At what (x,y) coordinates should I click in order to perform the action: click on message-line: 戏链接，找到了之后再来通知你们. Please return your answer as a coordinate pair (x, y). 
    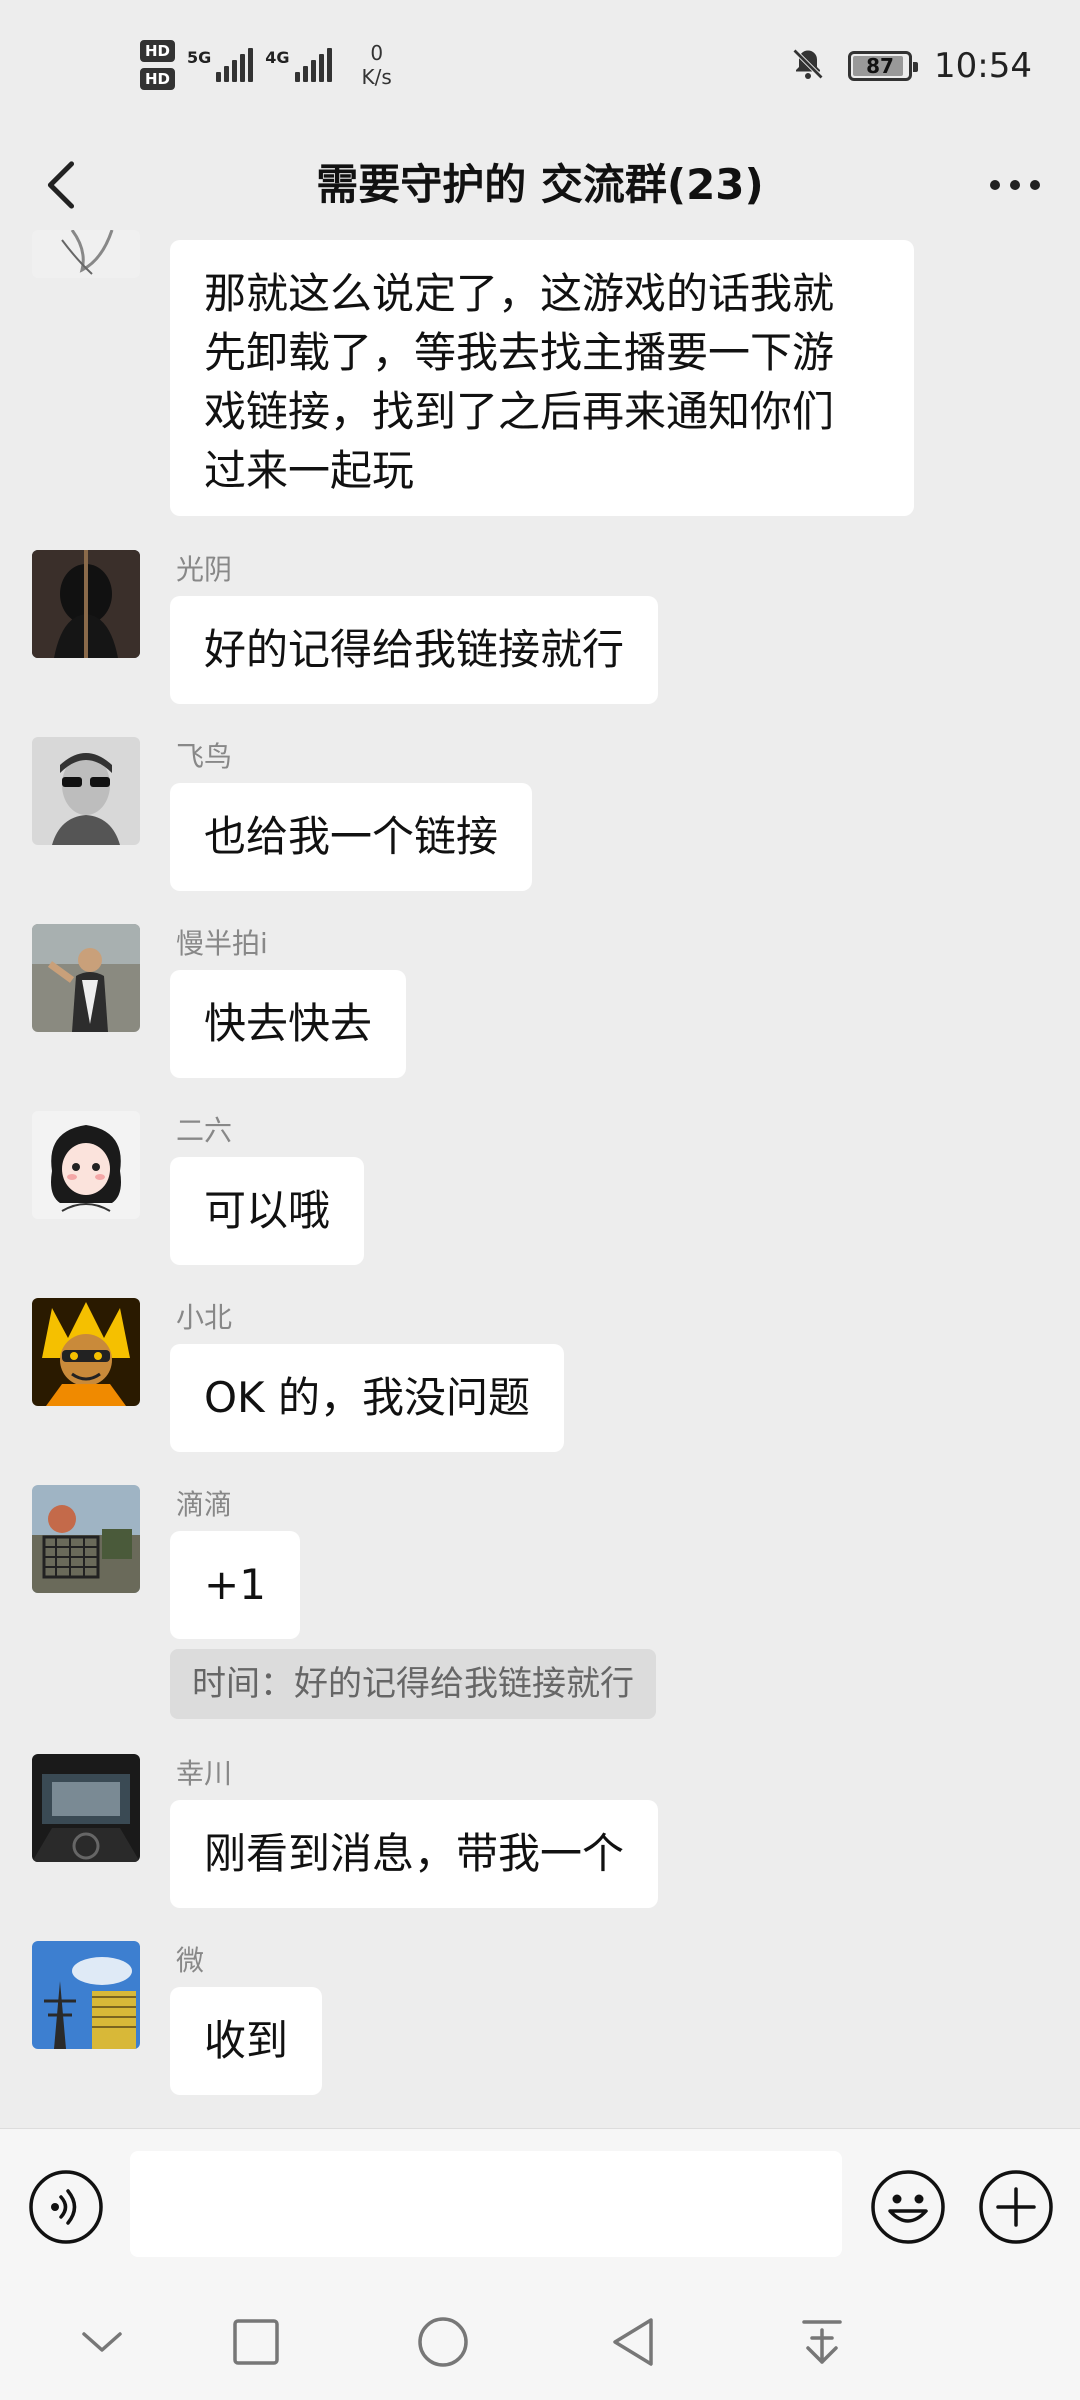
    Looking at the image, I should click on (519, 411).